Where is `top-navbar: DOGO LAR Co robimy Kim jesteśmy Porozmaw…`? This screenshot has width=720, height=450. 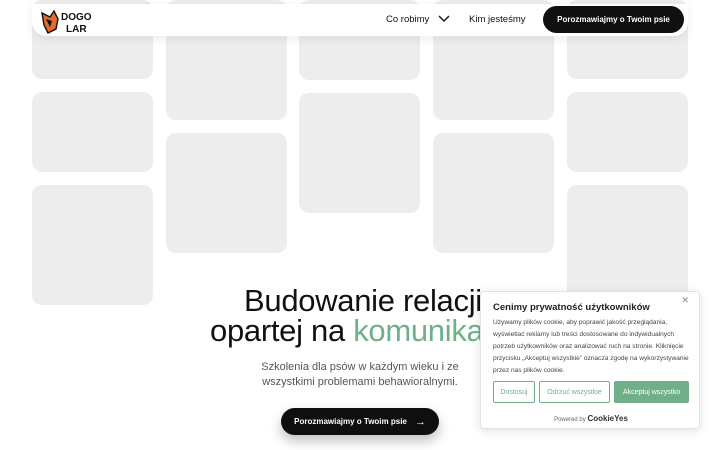 top-navbar: DOGO LAR Co robimy Kim jesteśmy Porozmaw… is located at coordinates (360, 20).